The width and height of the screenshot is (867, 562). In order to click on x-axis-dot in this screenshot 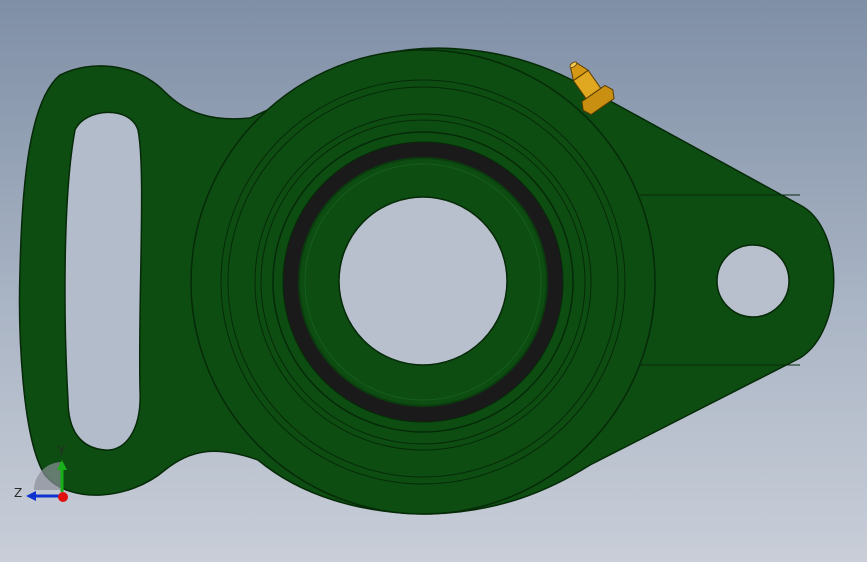, I will do `click(63, 497)`.